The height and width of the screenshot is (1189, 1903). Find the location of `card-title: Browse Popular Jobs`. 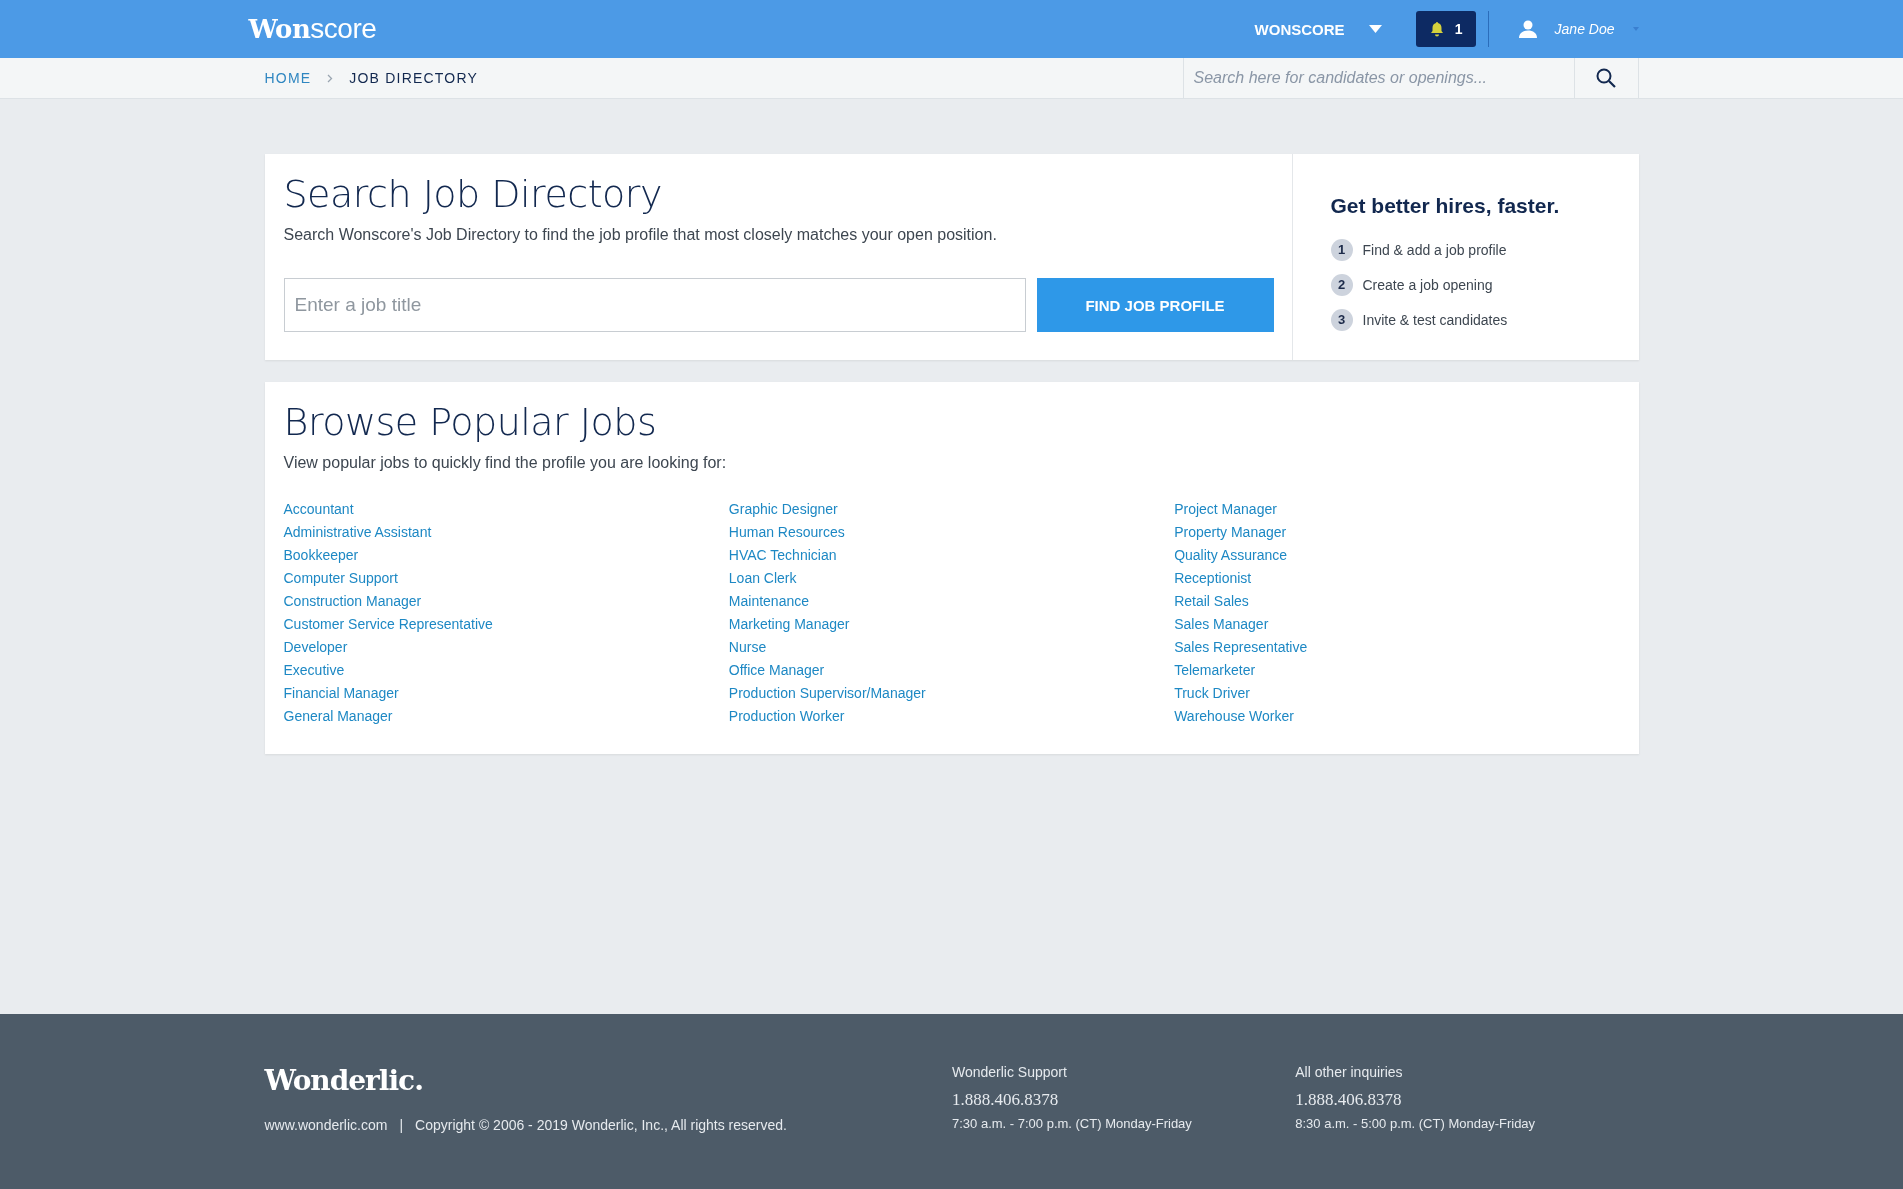

card-title: Browse Popular Jobs is located at coordinates (470, 422).